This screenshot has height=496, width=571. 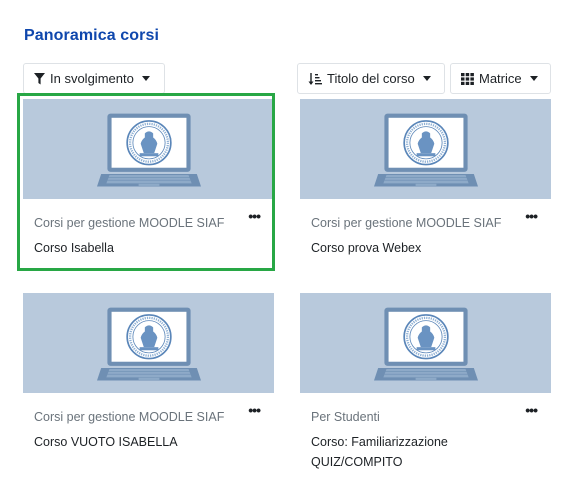 I want to click on view-label: Matrice, so click(x=500, y=78).